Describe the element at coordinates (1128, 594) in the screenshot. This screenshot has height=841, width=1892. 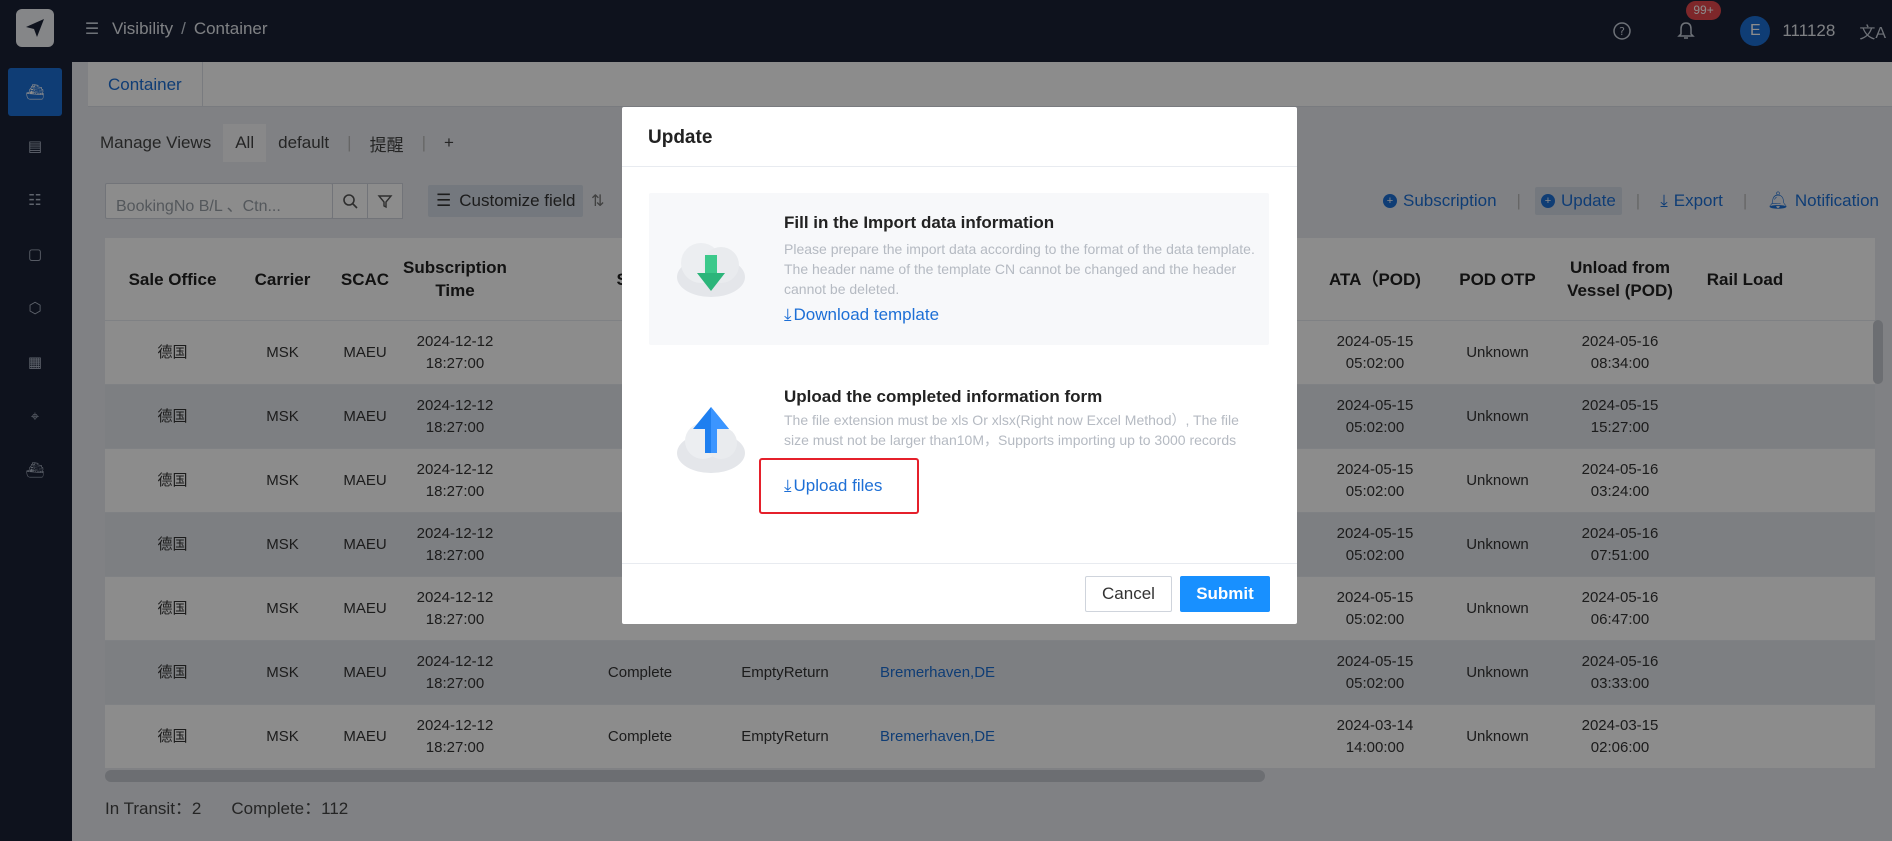
I see `cancel-button: Cancel` at that location.